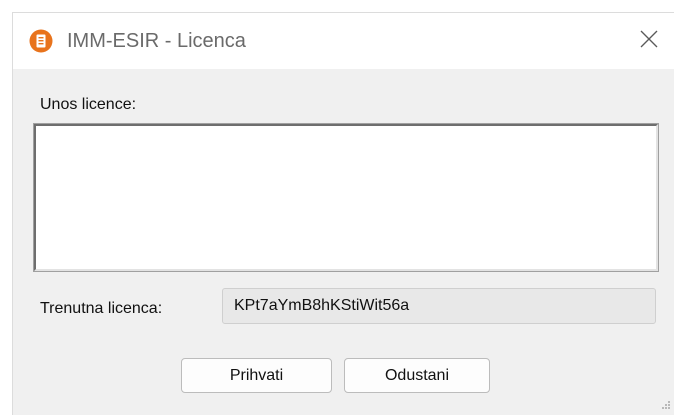  Describe the element at coordinates (665, 403) in the screenshot. I see `resize-grip-icon` at that location.